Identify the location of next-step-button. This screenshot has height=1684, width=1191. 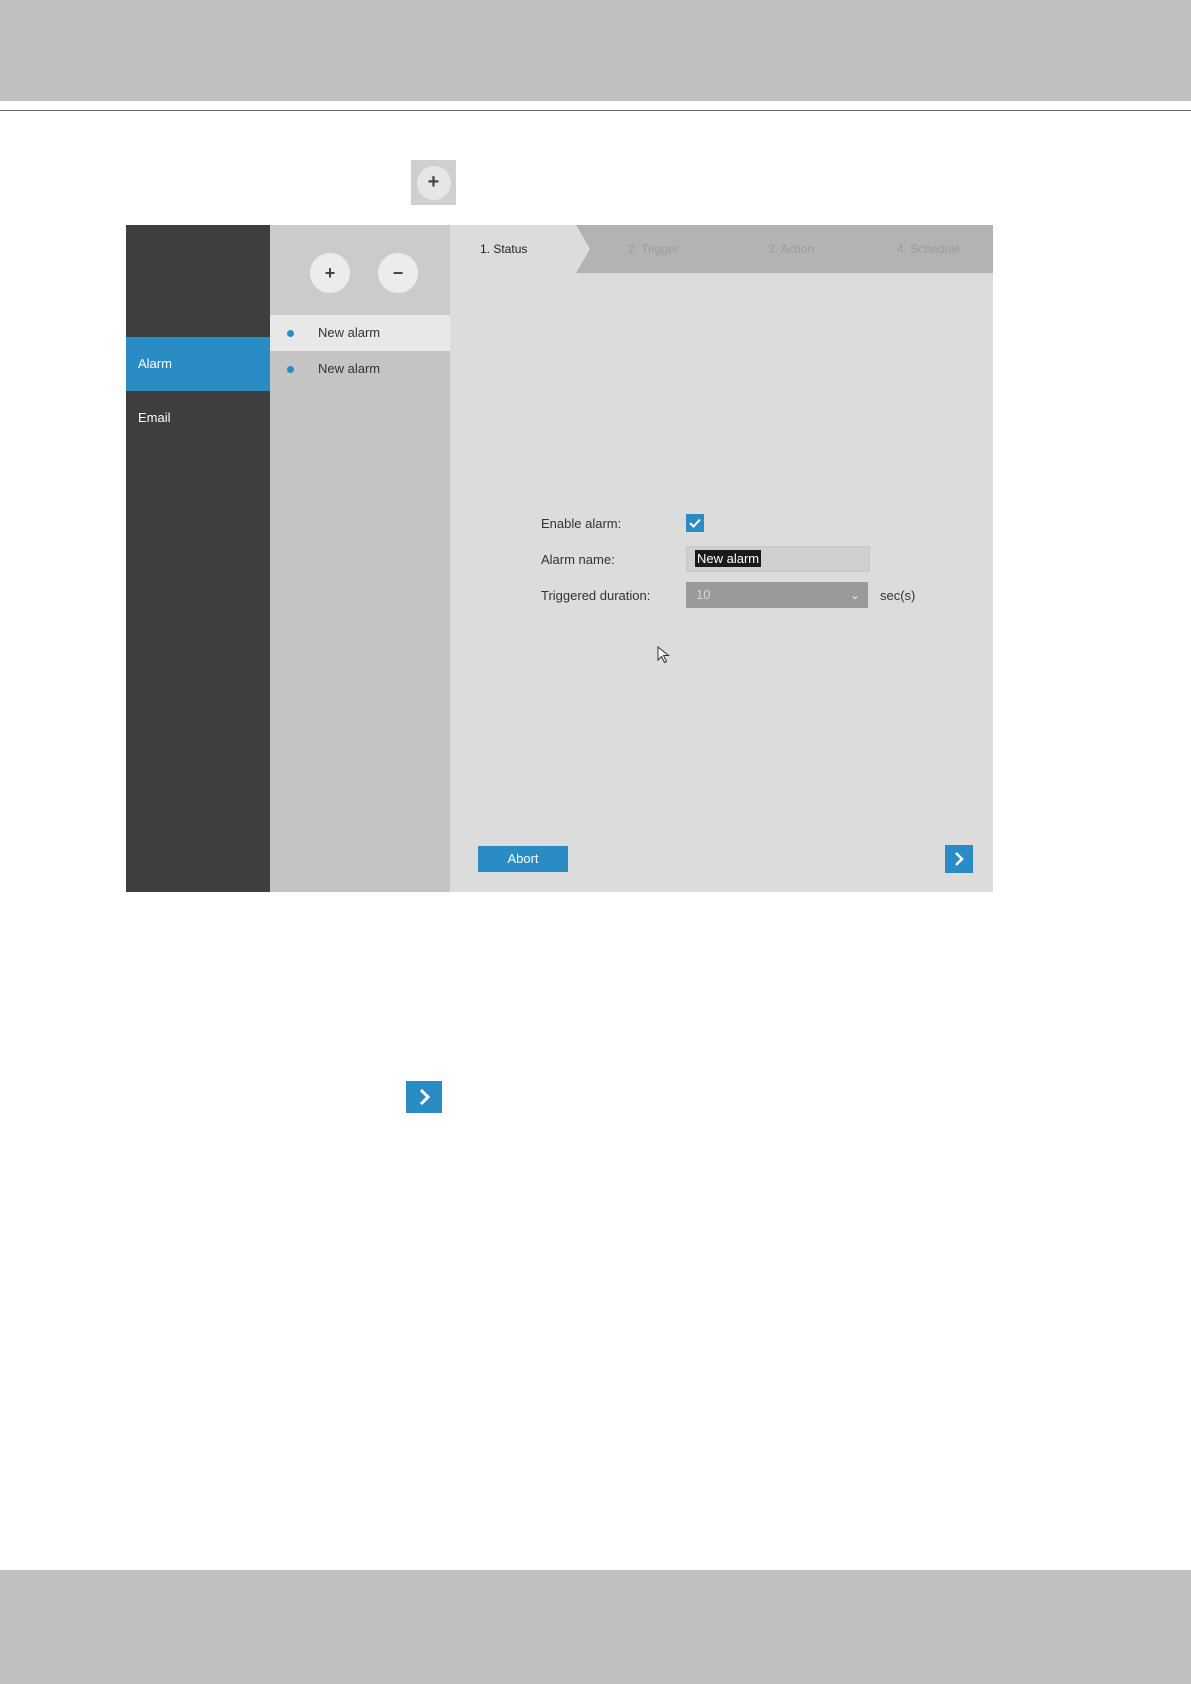
(959, 859).